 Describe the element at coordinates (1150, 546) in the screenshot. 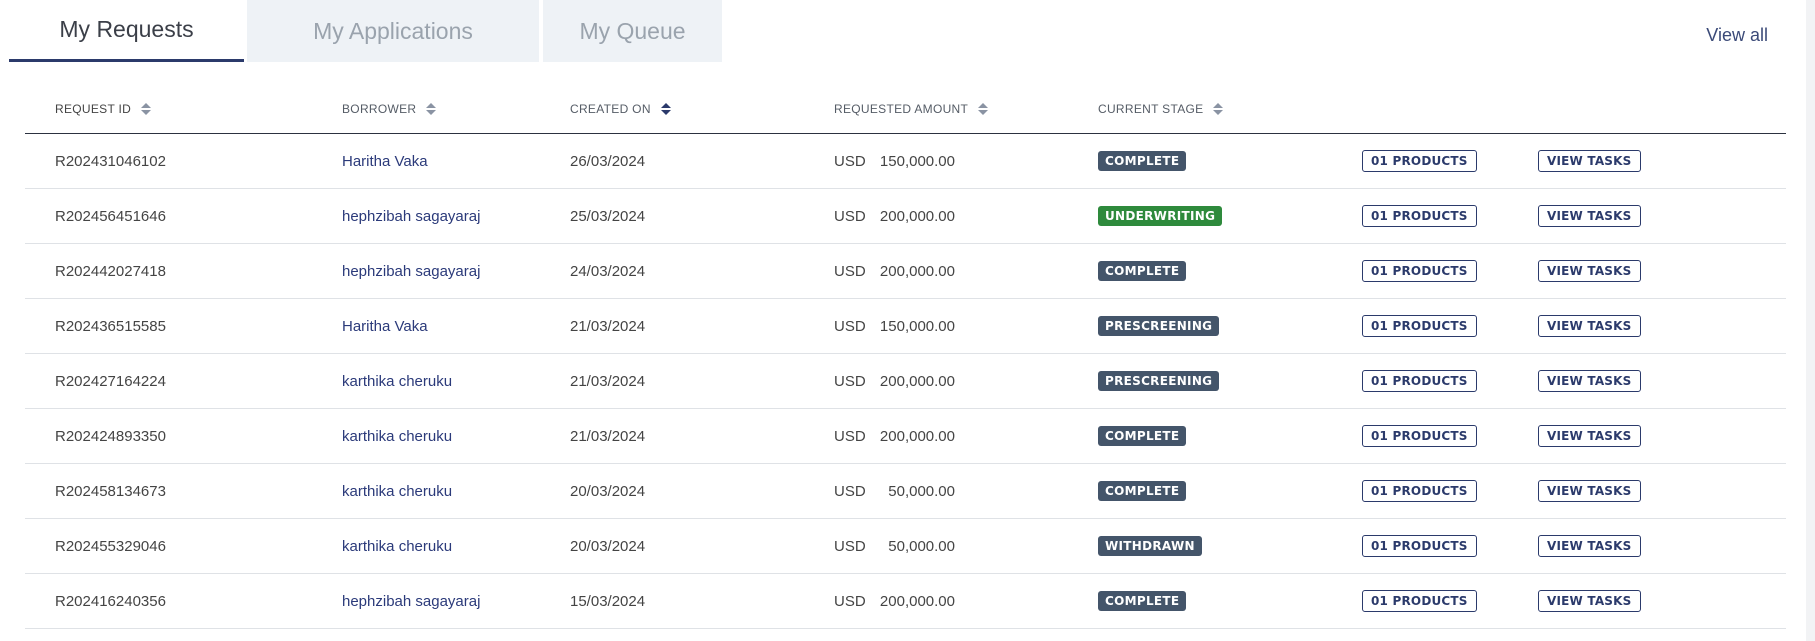

I see `status-badge: WITHDRAWN` at that location.